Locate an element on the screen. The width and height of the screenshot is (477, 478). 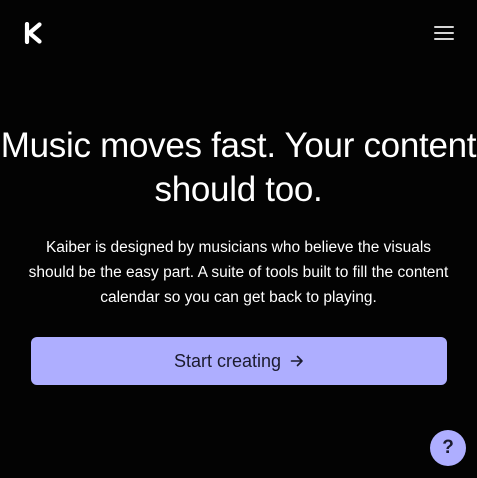
start-creating-button: Start creating is located at coordinates (239, 361).